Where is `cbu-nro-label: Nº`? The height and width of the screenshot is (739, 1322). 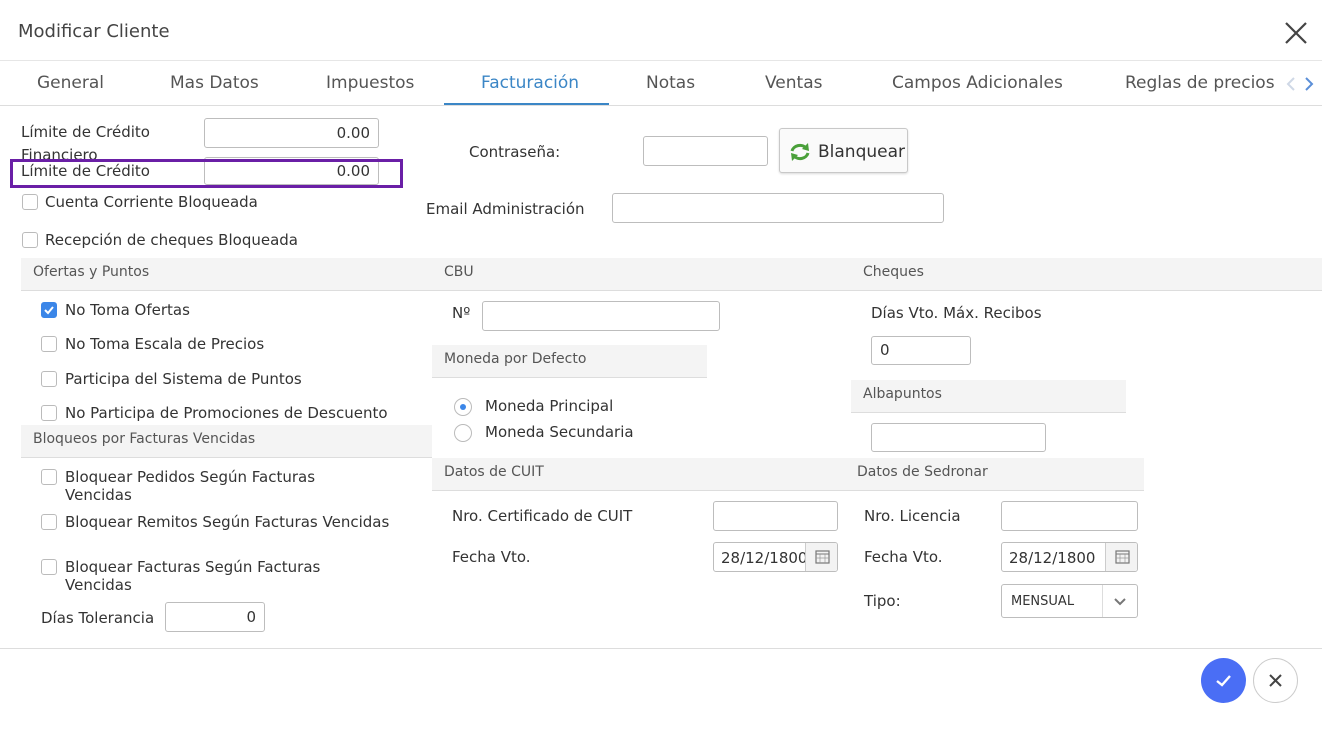
cbu-nro-label: Nº is located at coordinates (461, 313).